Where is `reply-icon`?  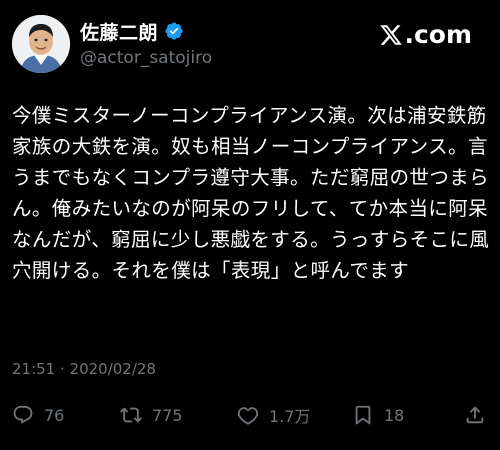
reply-icon is located at coordinates (23, 414).